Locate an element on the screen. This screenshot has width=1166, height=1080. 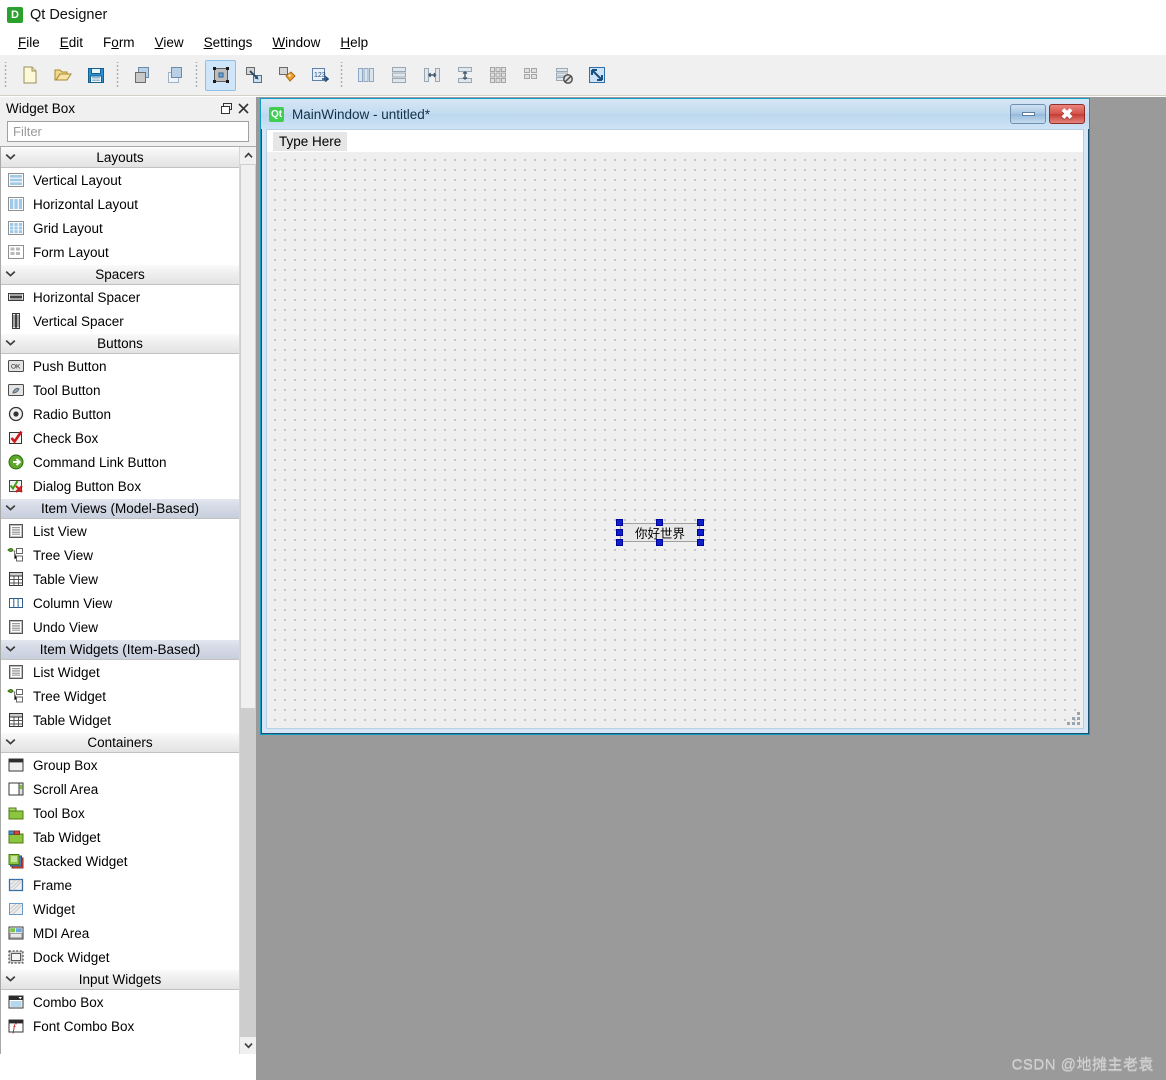
watermark: CSDN @地摊主老袁 is located at coordinates (1082, 1064).